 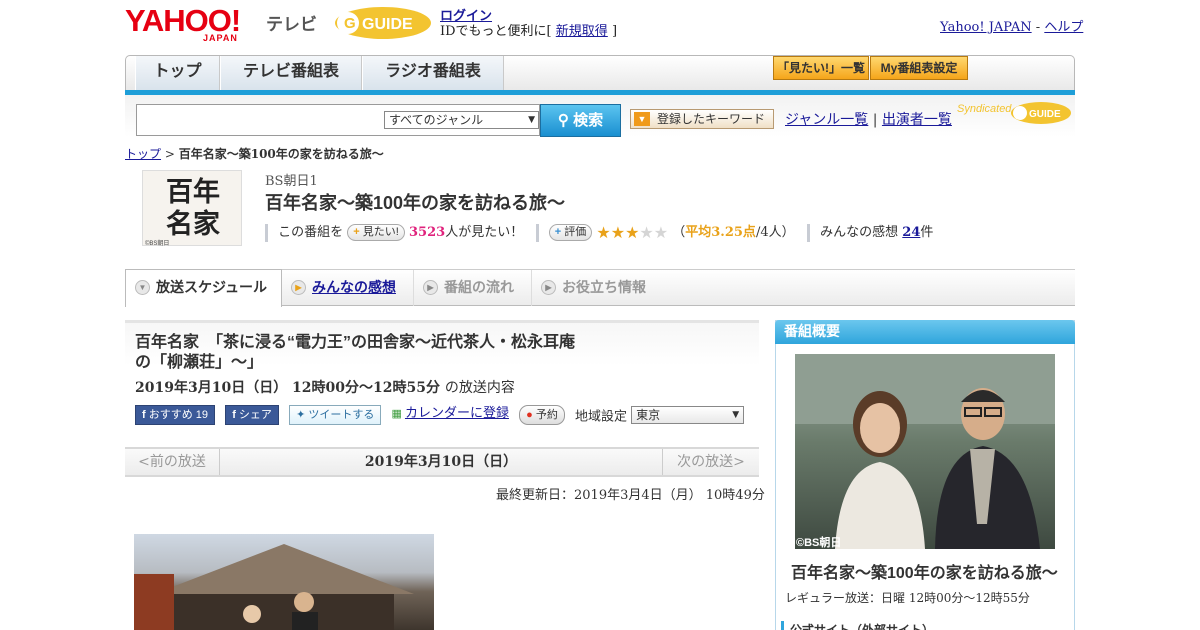 I want to click on reviews-prefix: みんなの感想, so click(x=859, y=232).